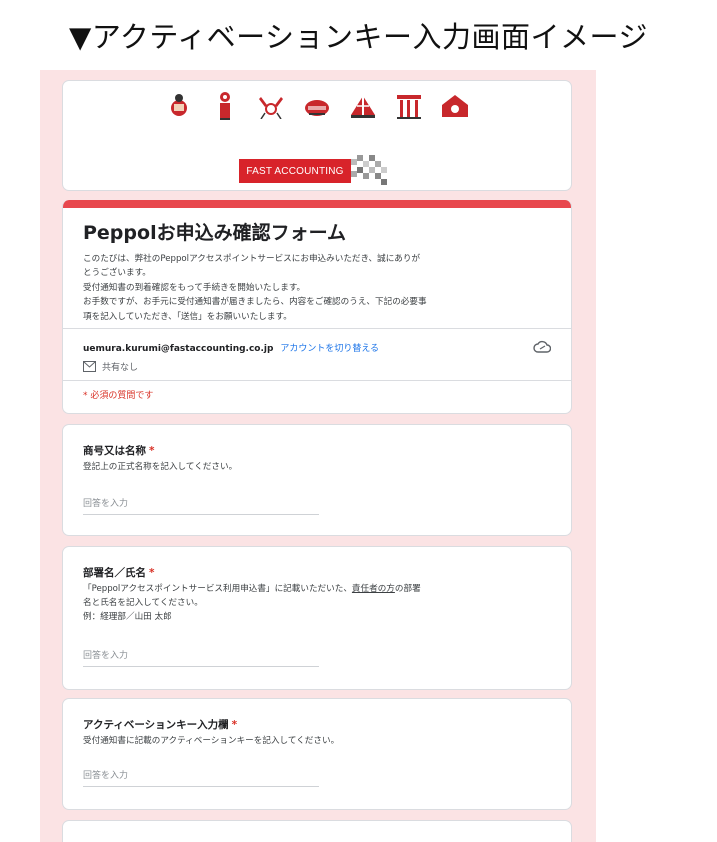 The width and height of the screenshot is (717, 842). I want to click on share-status-label: 共有なし, so click(120, 368).